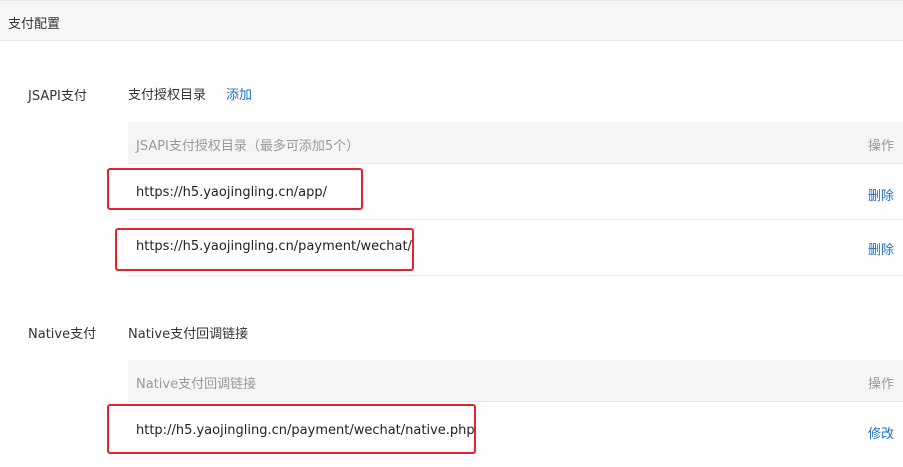  I want to click on page-title: 支付配置, so click(34, 24).